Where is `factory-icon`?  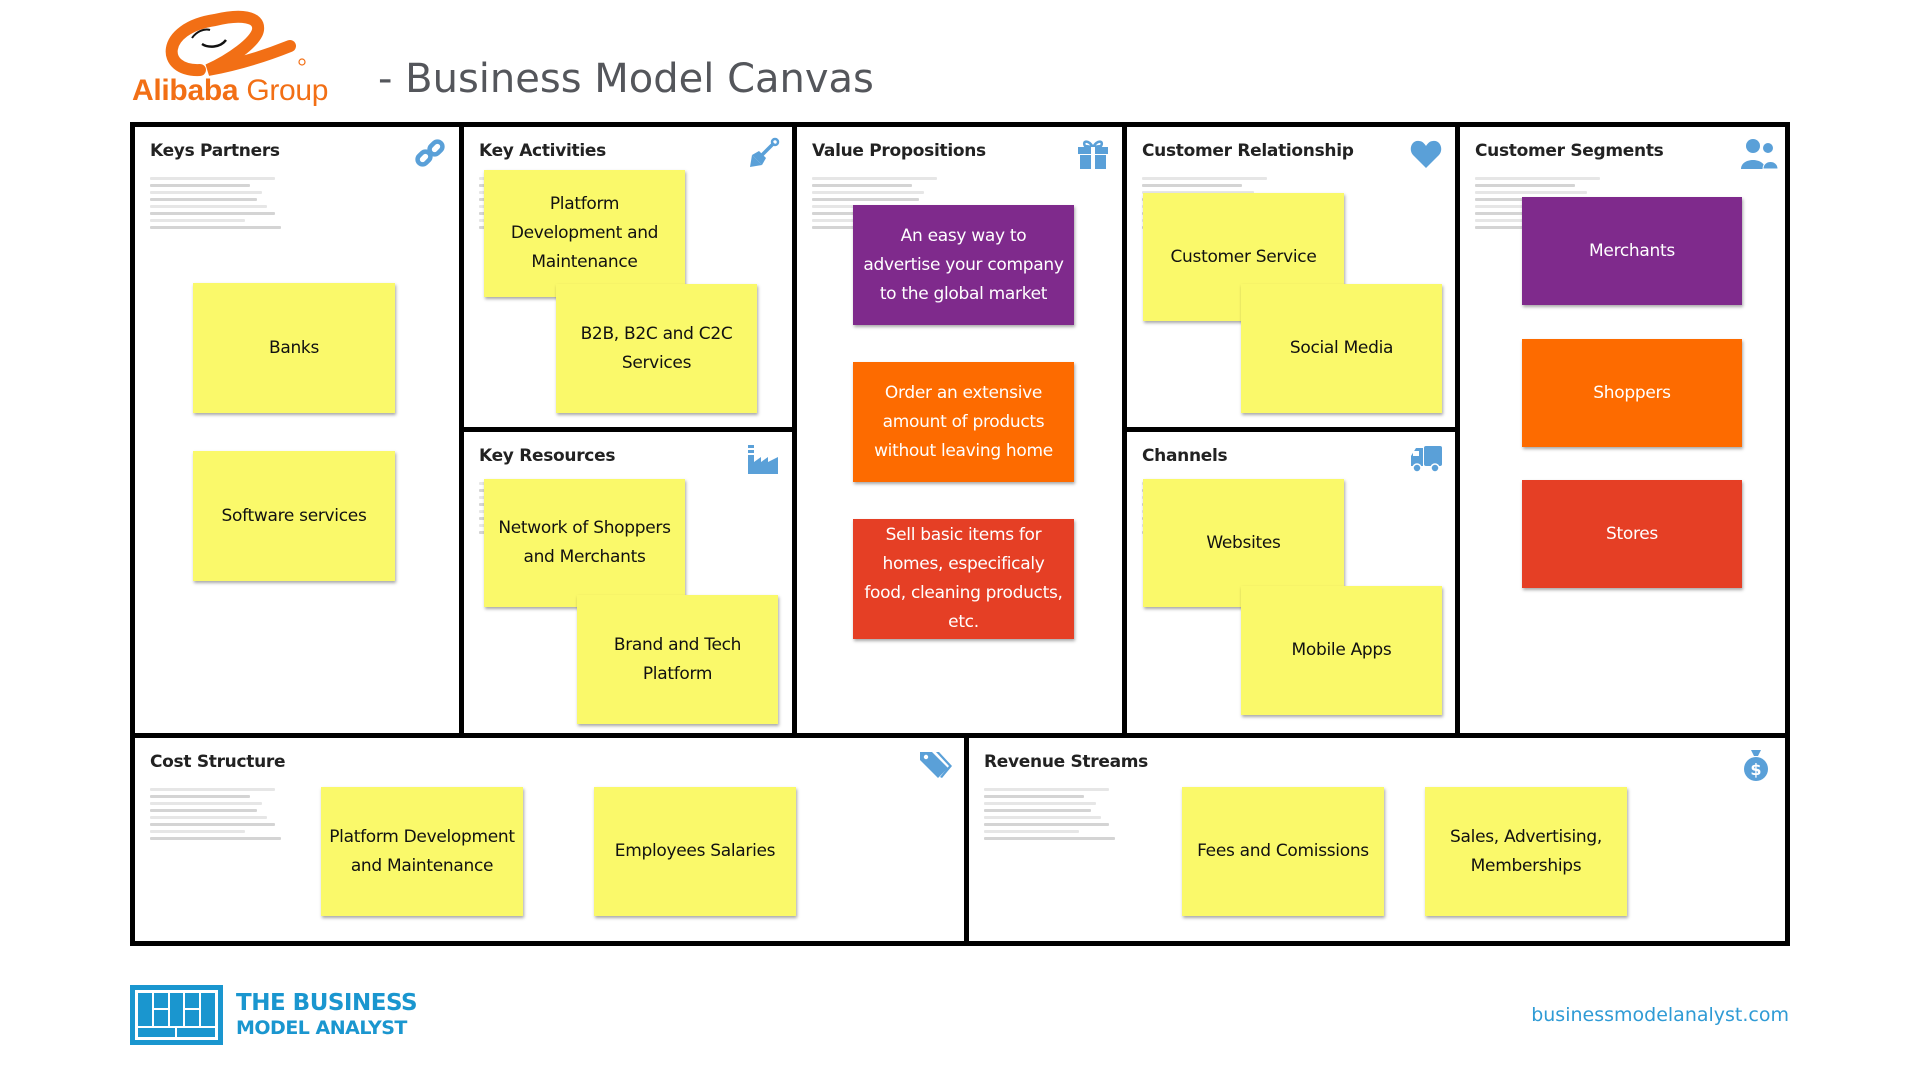 factory-icon is located at coordinates (763, 459).